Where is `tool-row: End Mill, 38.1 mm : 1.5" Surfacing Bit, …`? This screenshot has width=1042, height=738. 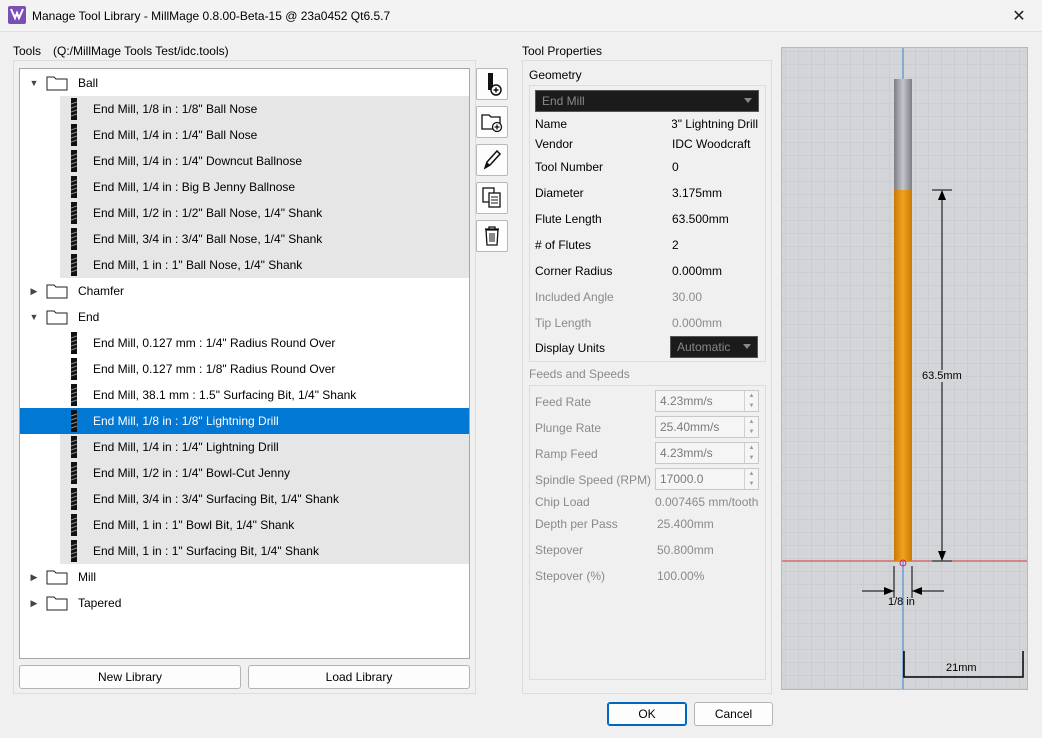 tool-row: End Mill, 38.1 mm : 1.5" Surfacing Bit, … is located at coordinates (264, 395).